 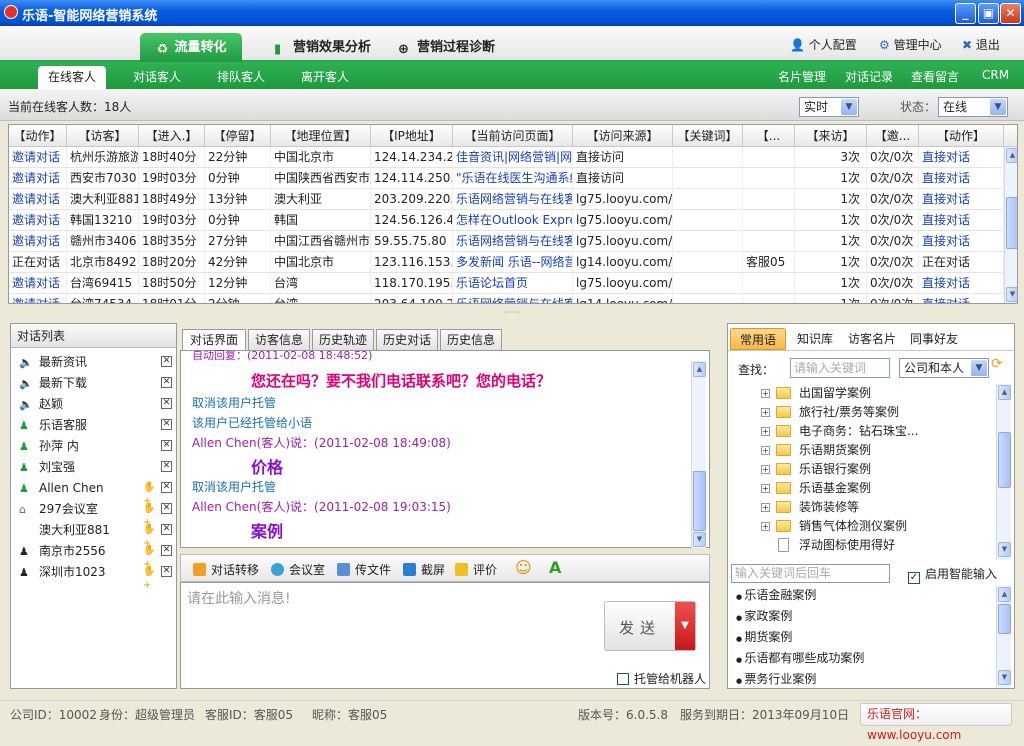 I want to click on send-options-icon: ▼, so click(x=685, y=626).